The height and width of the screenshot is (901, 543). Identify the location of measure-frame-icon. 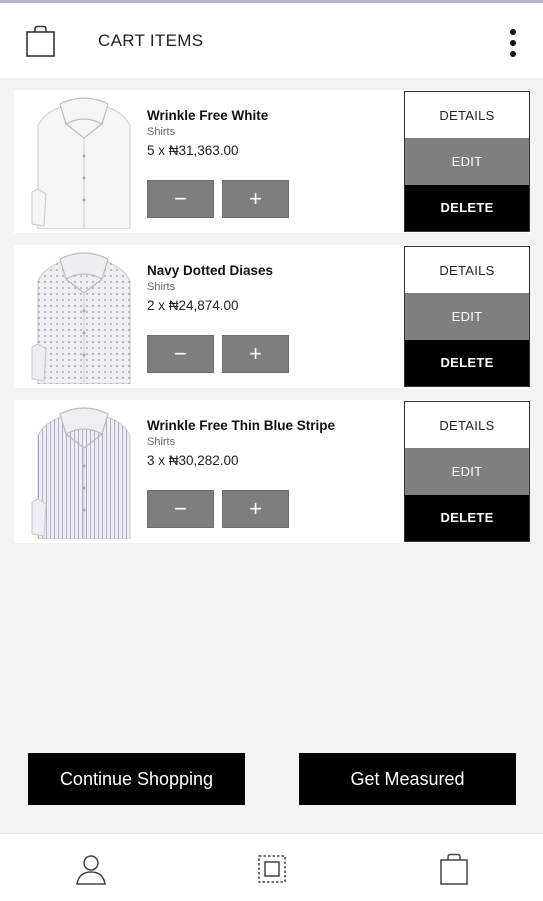
(272, 869).